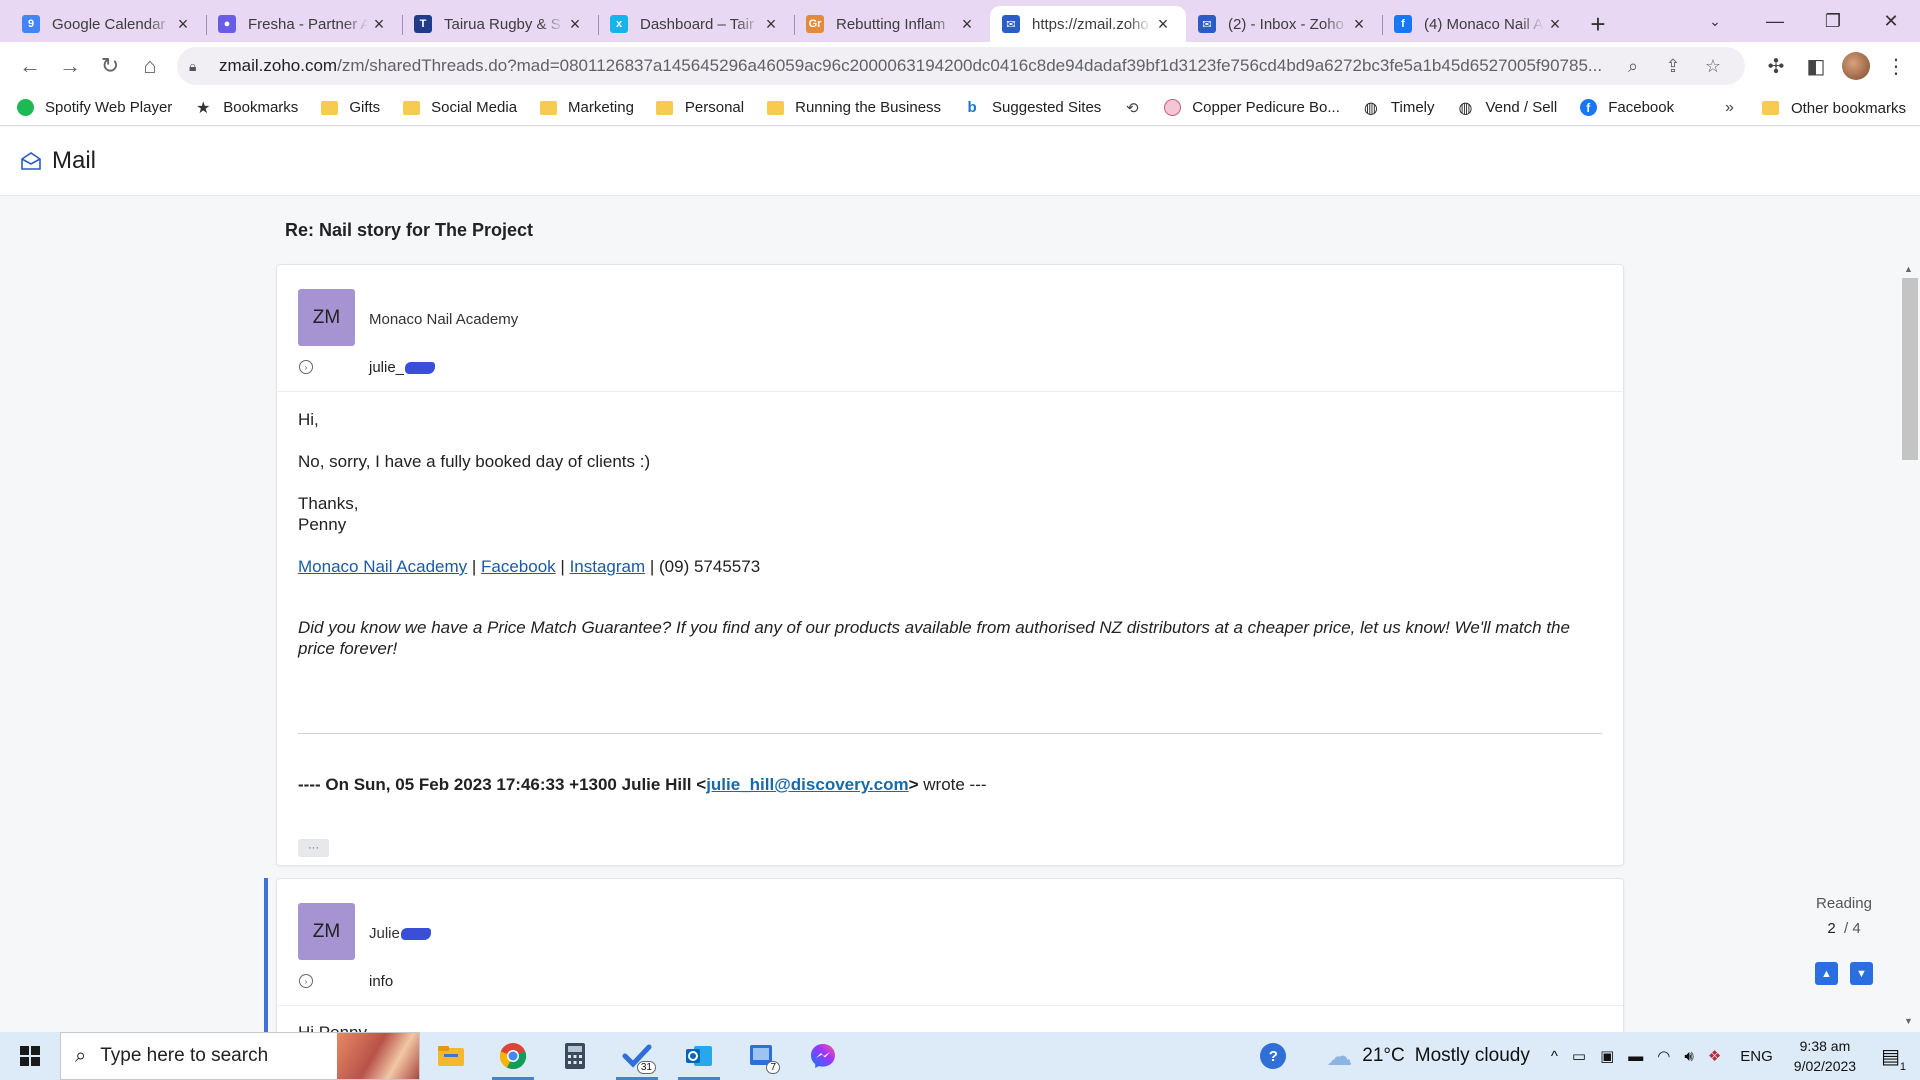  Describe the element at coordinates (1172, 108) in the screenshot. I see `site-icon` at that location.